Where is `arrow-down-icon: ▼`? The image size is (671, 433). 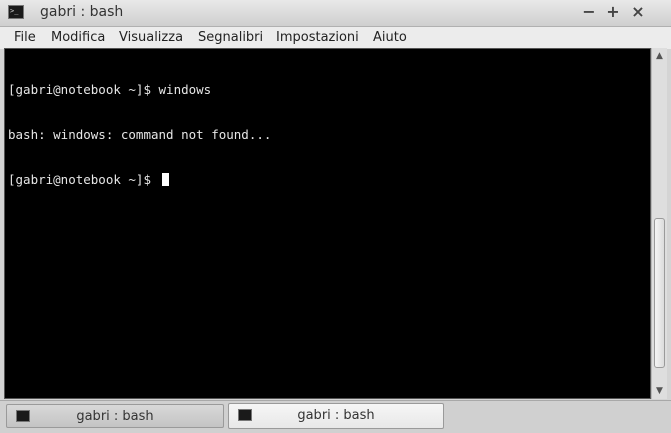 arrow-down-icon: ▼ is located at coordinates (659, 391).